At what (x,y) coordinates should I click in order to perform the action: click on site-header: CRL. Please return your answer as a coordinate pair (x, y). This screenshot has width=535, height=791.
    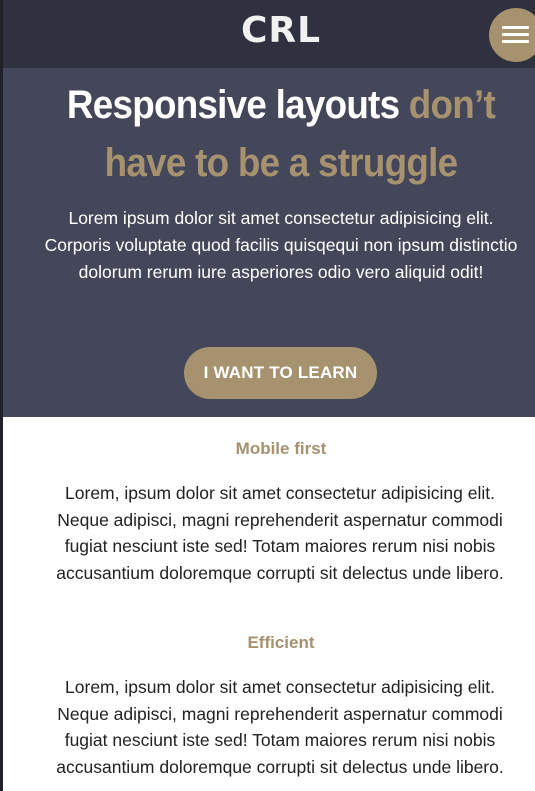
    Looking at the image, I should click on (269, 34).